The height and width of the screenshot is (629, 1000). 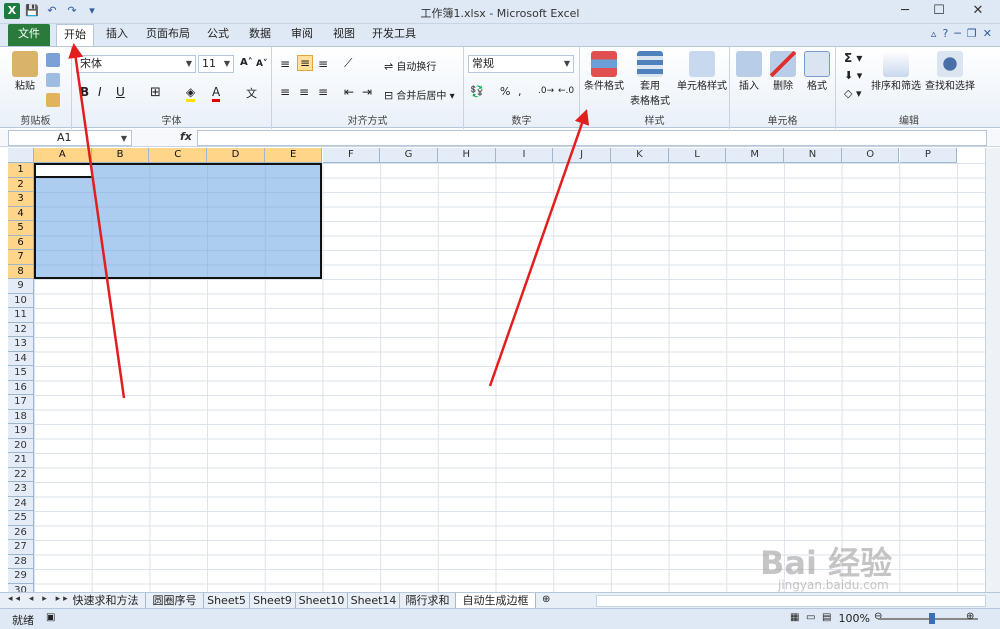 I want to click on normal-view-icon: ▦, so click(x=794, y=617).